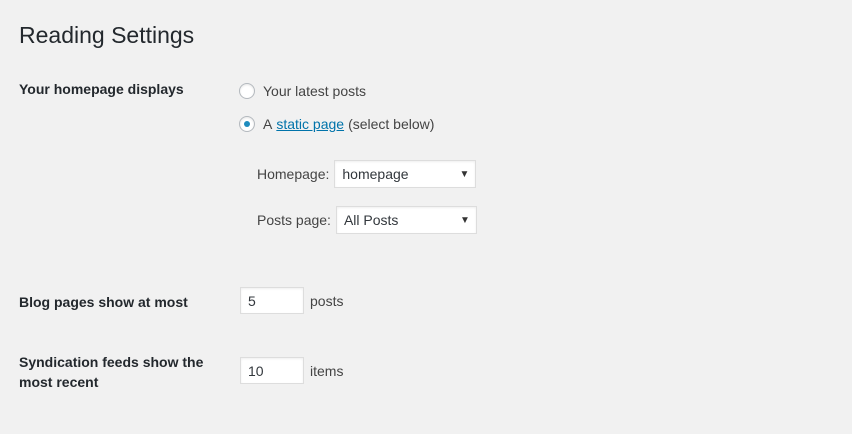 This screenshot has height=434, width=852. I want to click on page-title: Reading Settings, so click(107, 35).